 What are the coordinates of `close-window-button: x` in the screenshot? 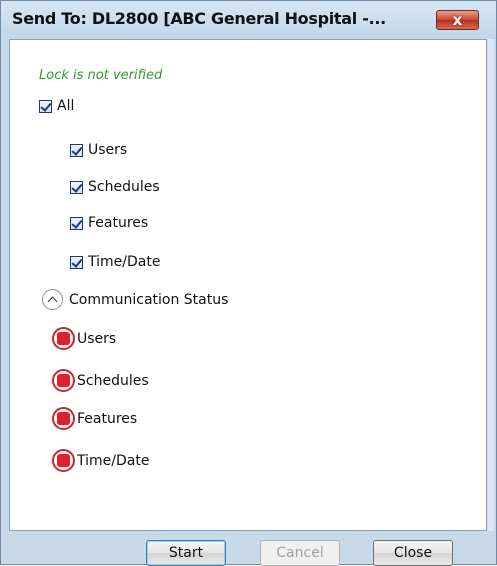 It's located at (457, 20).